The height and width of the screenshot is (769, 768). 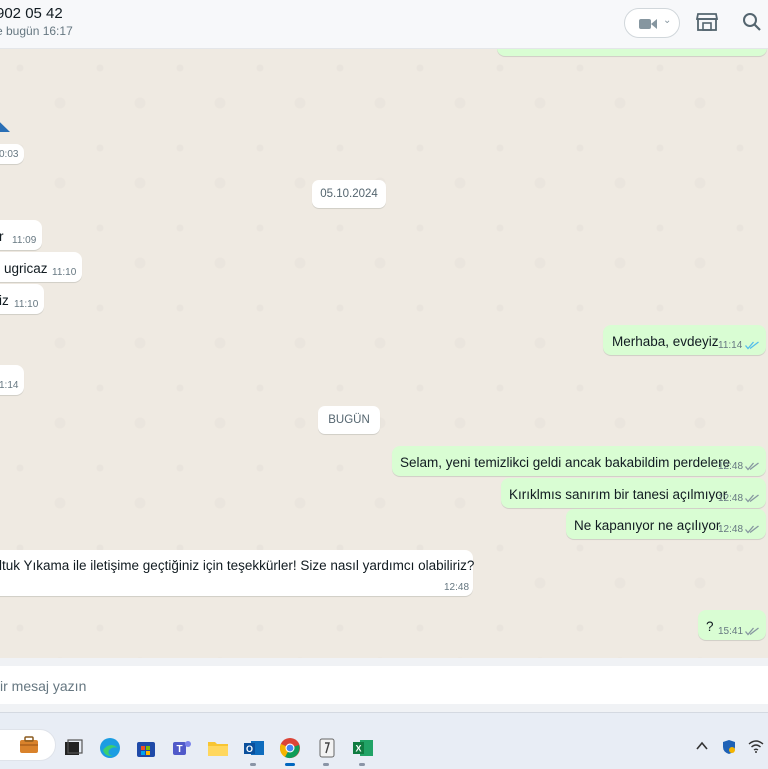 What do you see at coordinates (707, 22) in the screenshot?
I see `shop-icon` at bounding box center [707, 22].